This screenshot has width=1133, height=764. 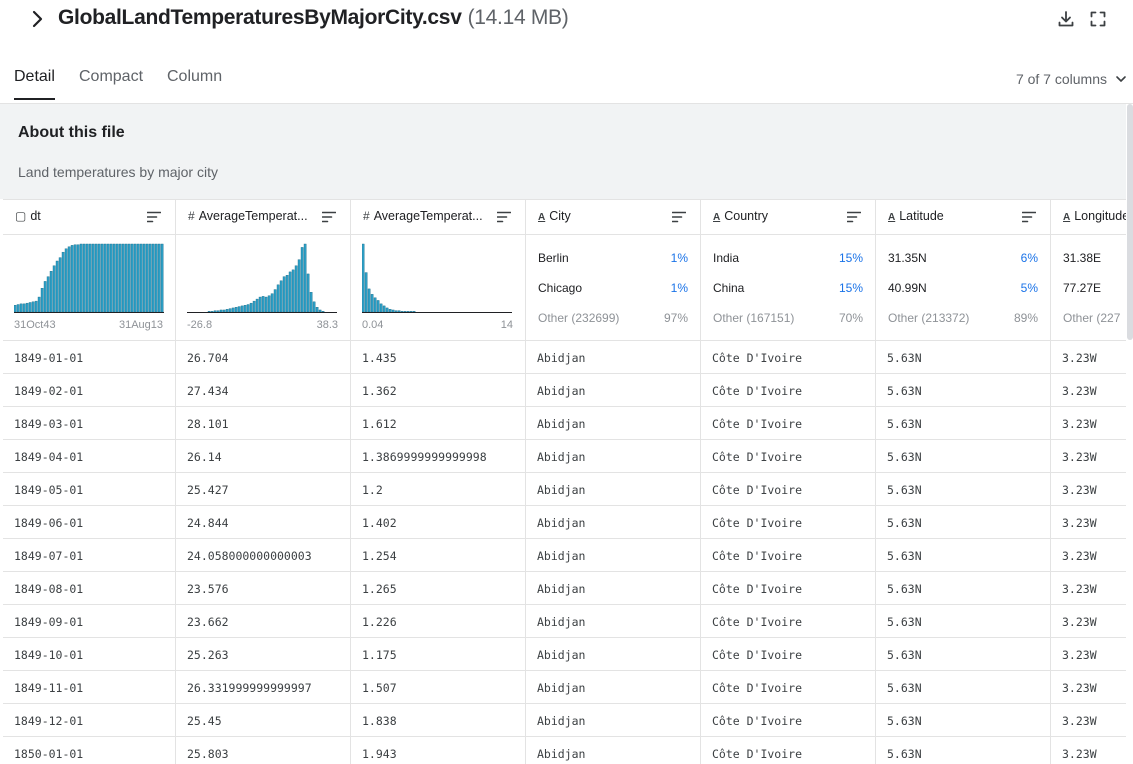 I want to click on table-cell: 1850-01-01, so click(x=89, y=750).